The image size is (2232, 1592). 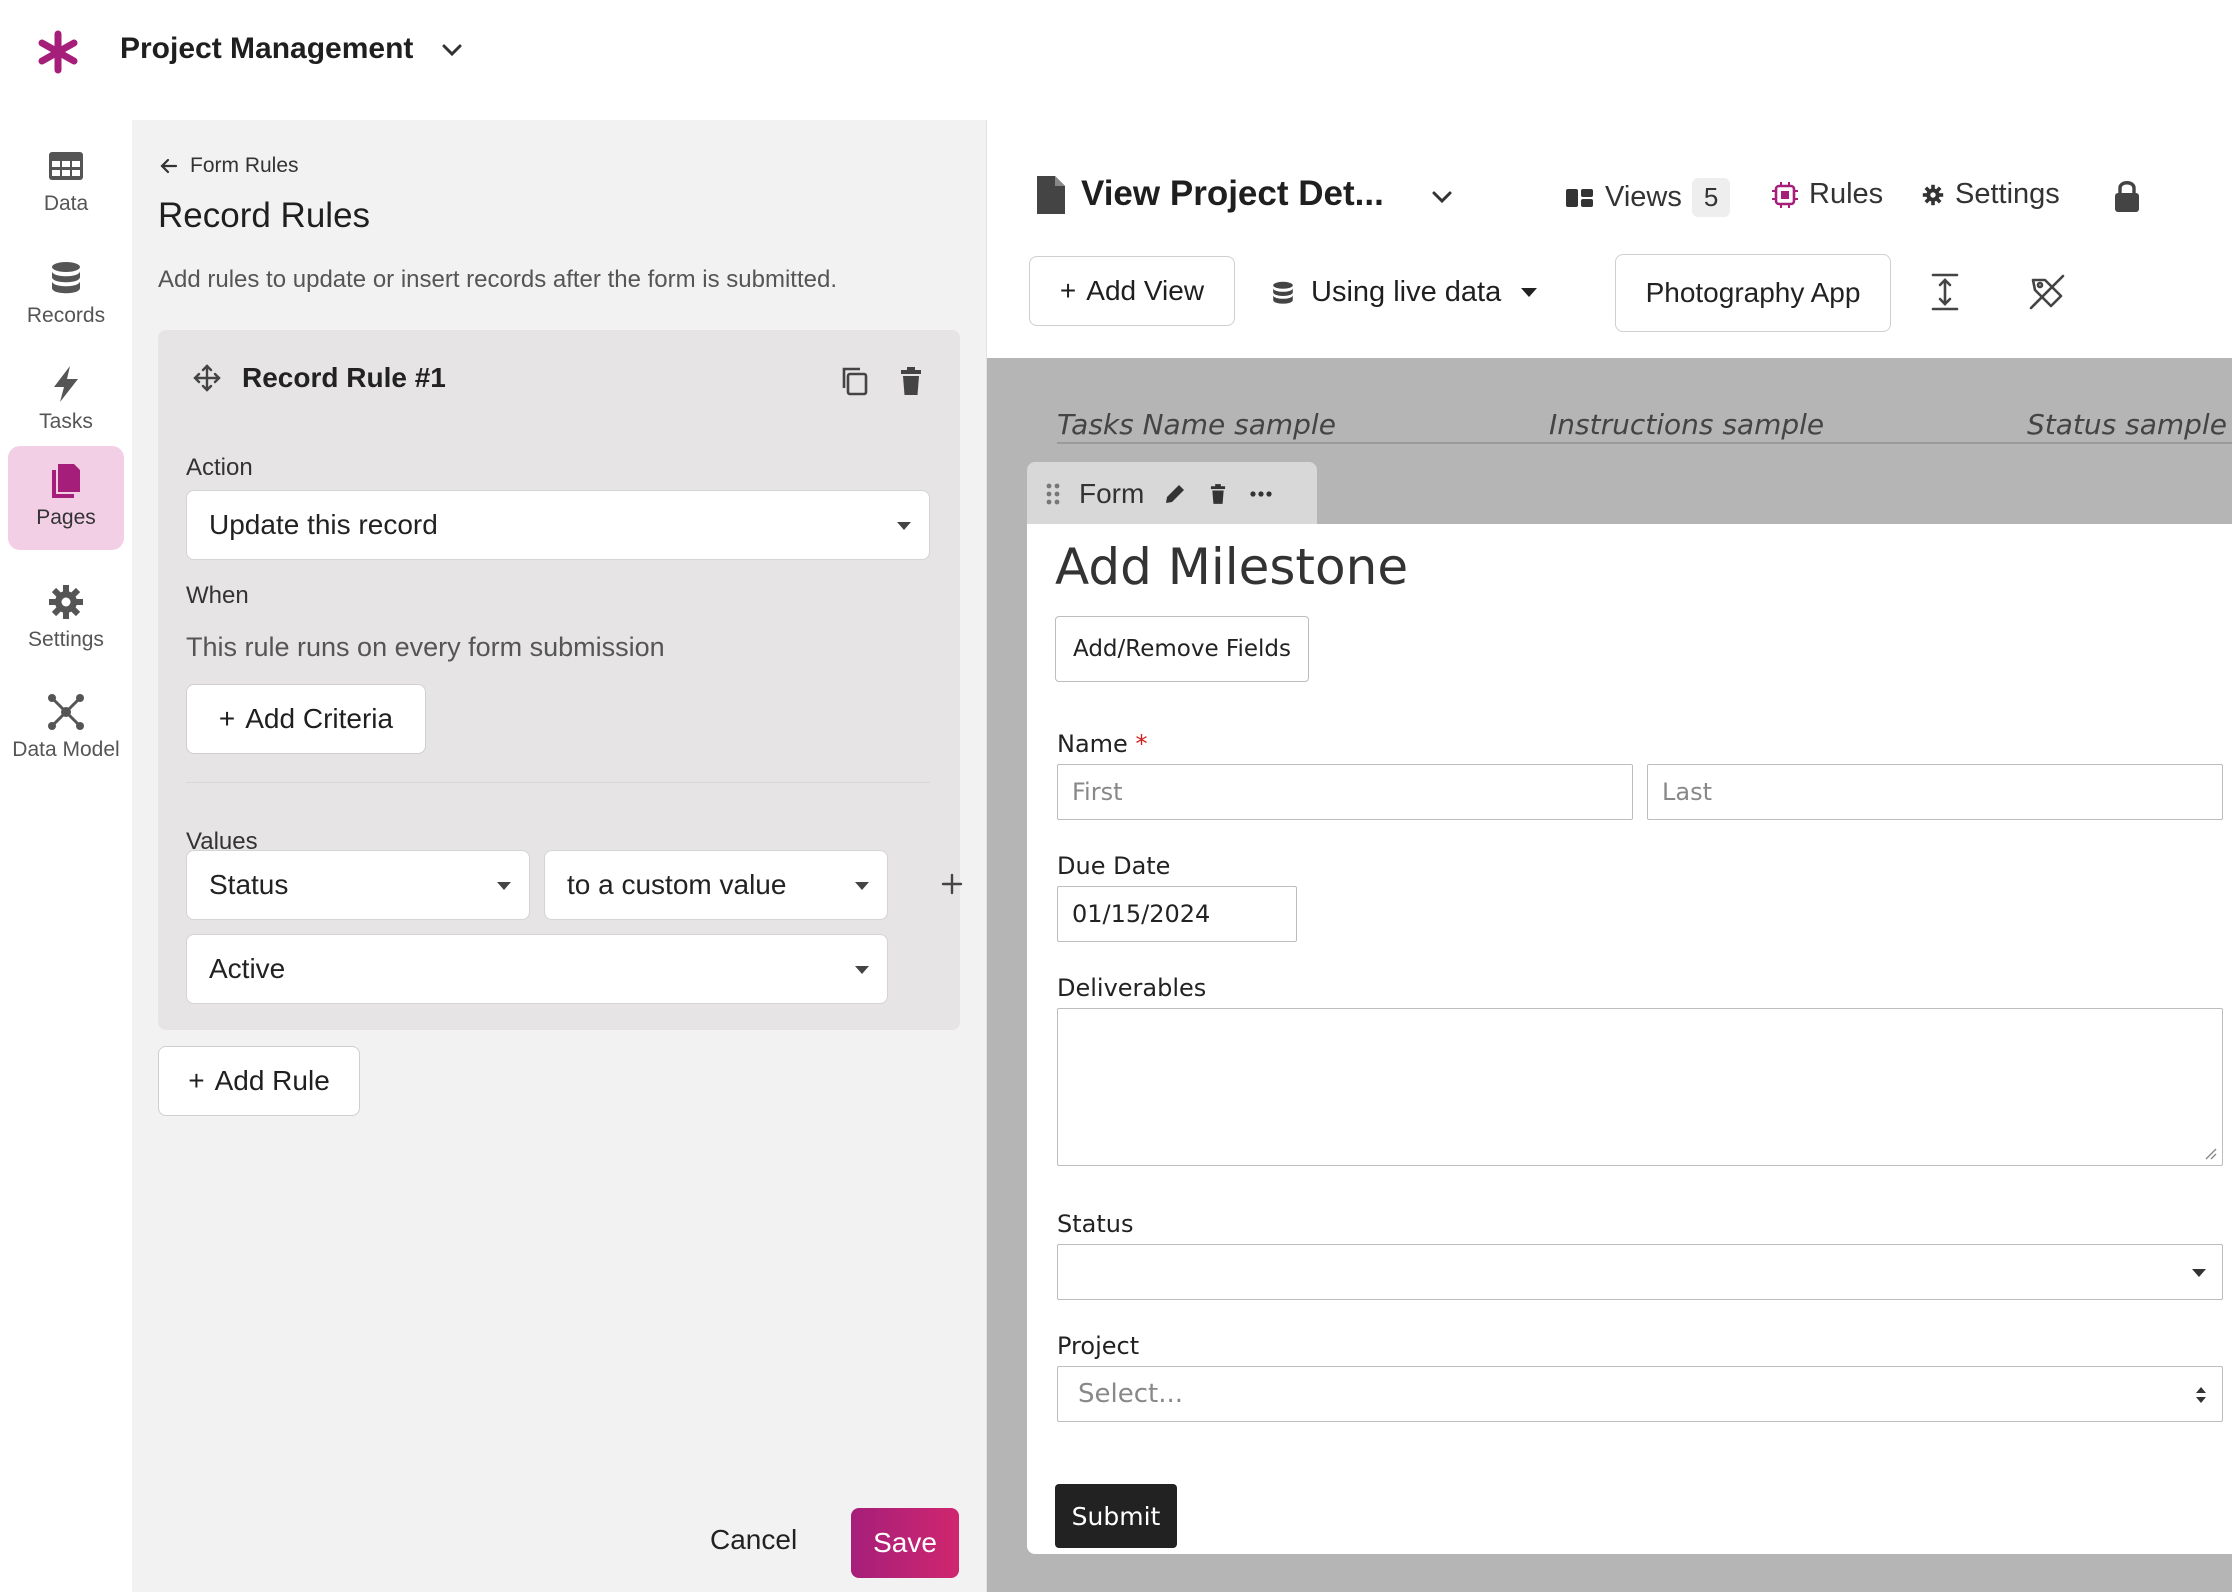 What do you see at coordinates (1640, 1272) in the screenshot?
I see `status-select` at bounding box center [1640, 1272].